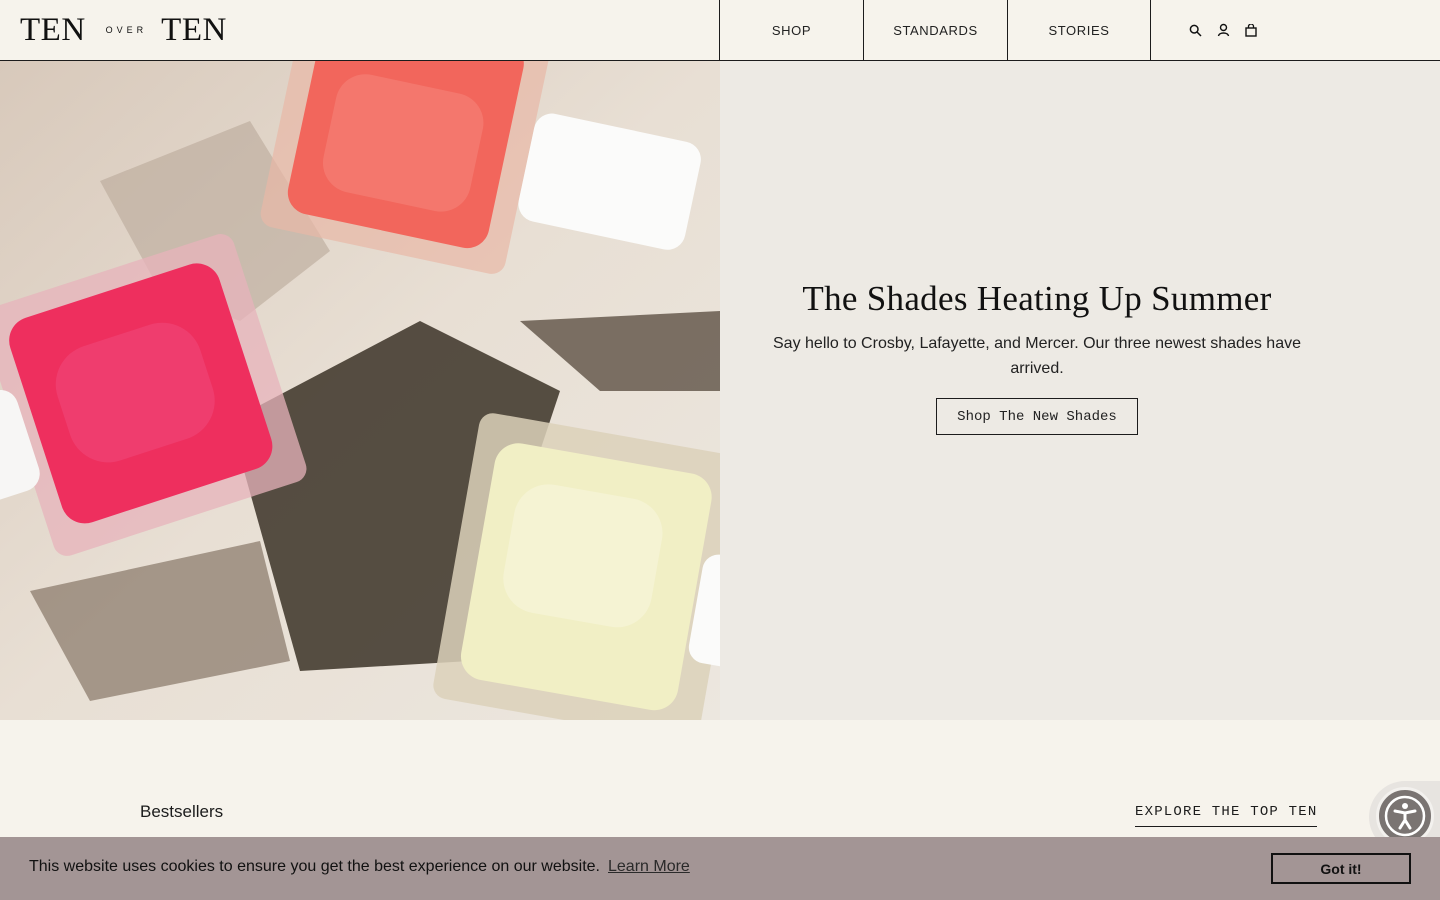 Image resolution: width=1440 pixels, height=900 pixels. What do you see at coordinates (1037, 298) in the screenshot?
I see `hero-title: The Shades Heating Up Summer` at bounding box center [1037, 298].